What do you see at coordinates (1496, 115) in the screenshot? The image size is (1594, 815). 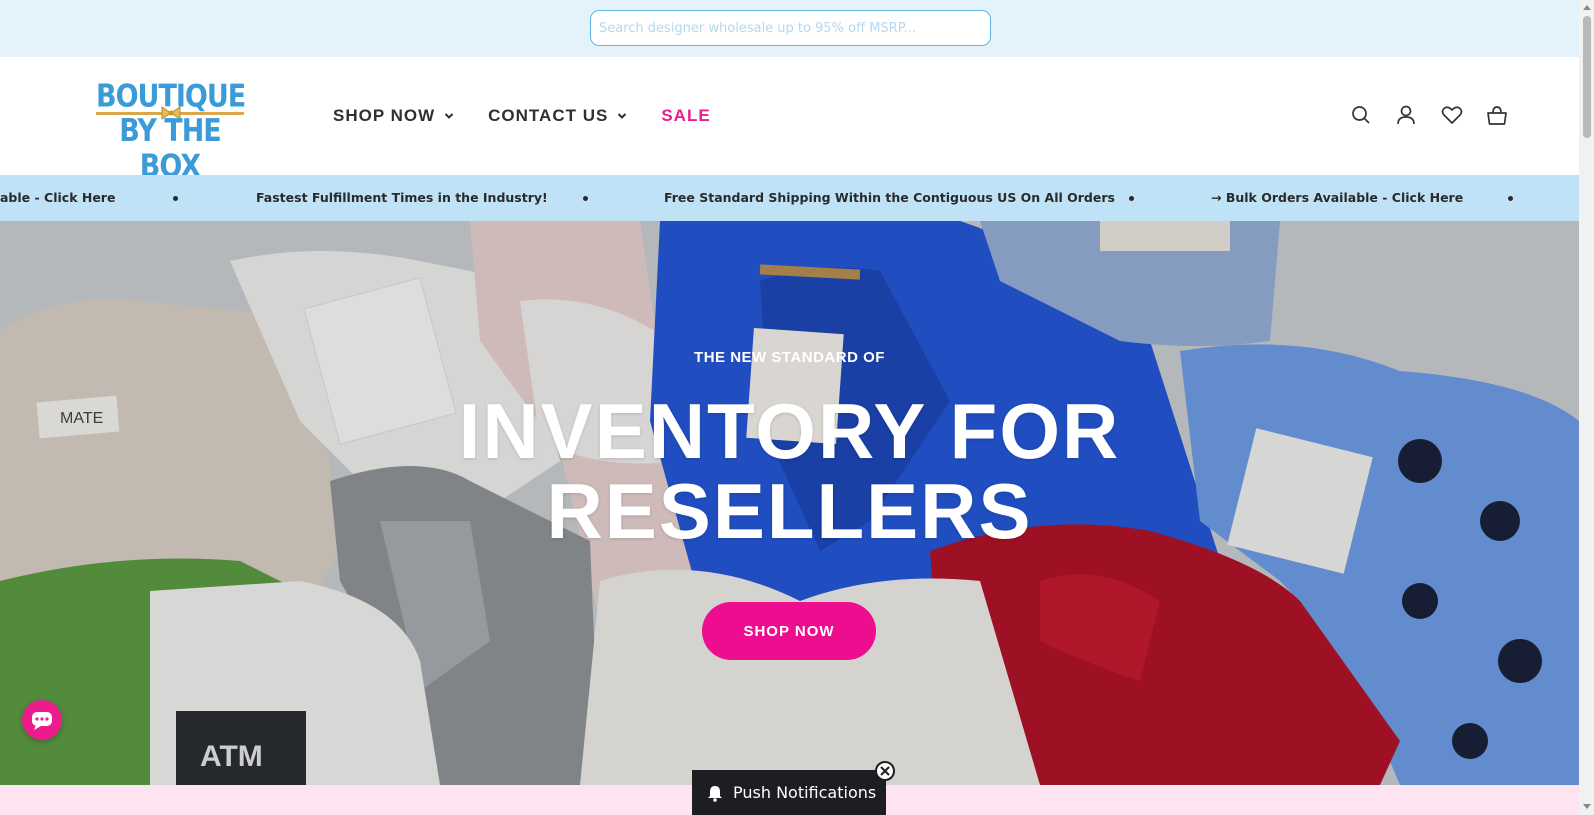 I see `cart-icon` at bounding box center [1496, 115].